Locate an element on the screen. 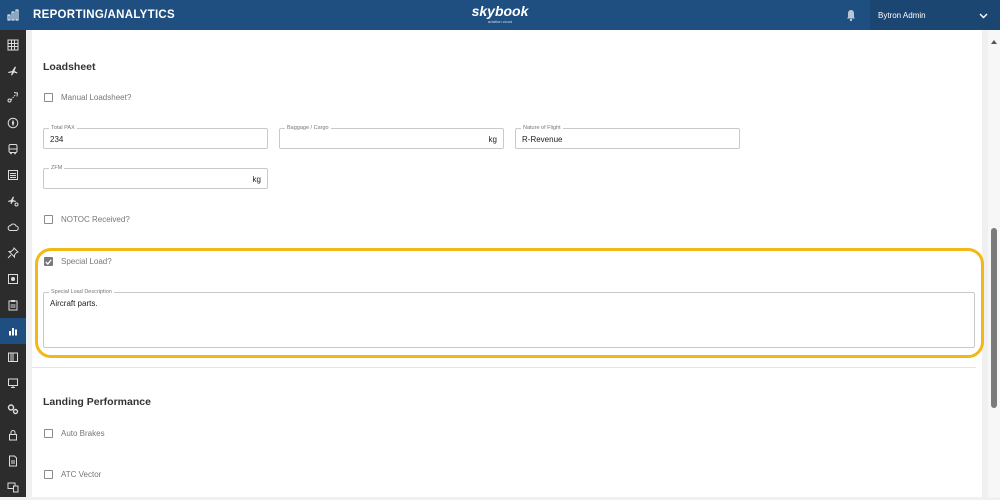  total-pax-label: Total PAX is located at coordinates (63, 128).